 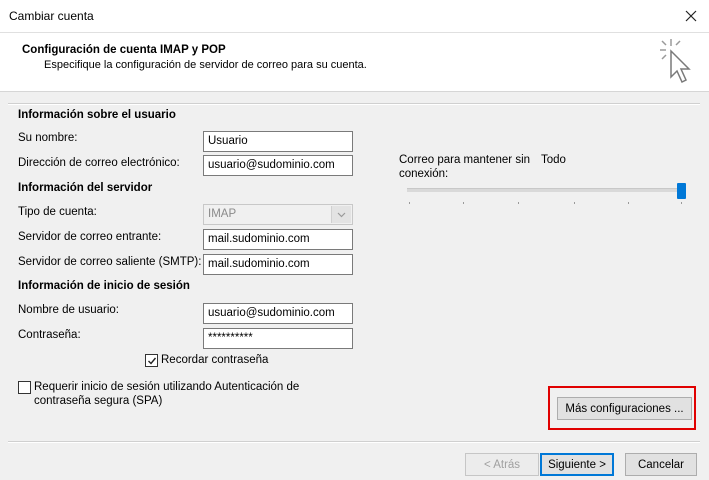 I want to click on name-field: Usuario, so click(x=278, y=141).